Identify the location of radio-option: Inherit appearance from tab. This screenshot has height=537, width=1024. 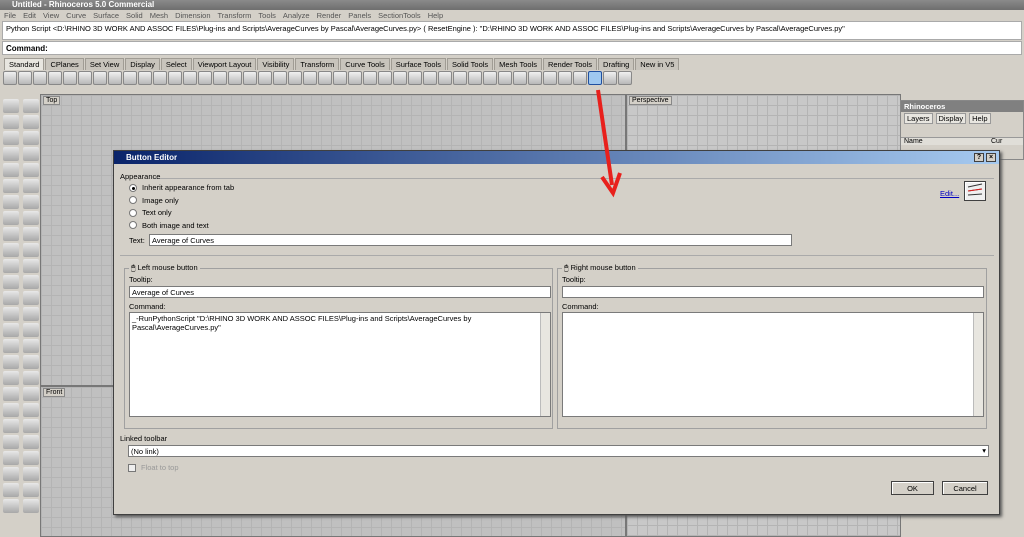
(181, 187).